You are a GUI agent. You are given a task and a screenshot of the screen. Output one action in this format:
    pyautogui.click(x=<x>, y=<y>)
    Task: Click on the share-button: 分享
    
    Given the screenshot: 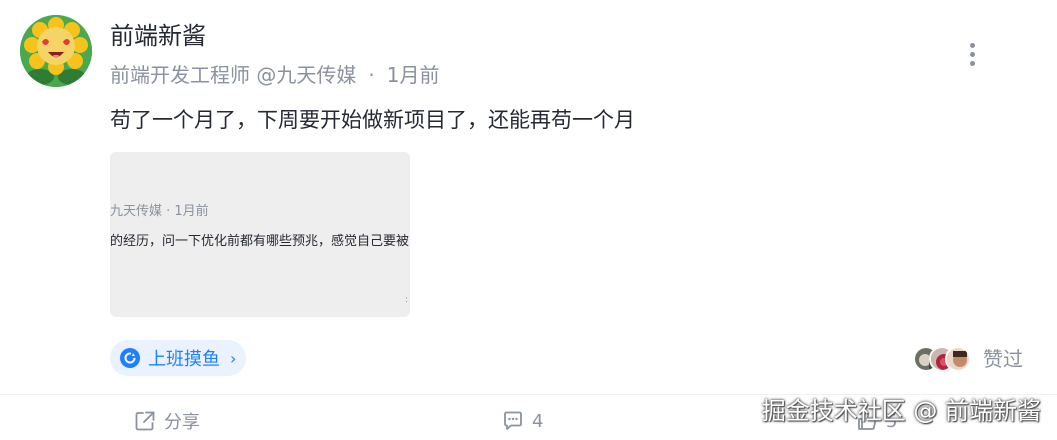 What is the action you would take?
    pyautogui.click(x=167, y=421)
    